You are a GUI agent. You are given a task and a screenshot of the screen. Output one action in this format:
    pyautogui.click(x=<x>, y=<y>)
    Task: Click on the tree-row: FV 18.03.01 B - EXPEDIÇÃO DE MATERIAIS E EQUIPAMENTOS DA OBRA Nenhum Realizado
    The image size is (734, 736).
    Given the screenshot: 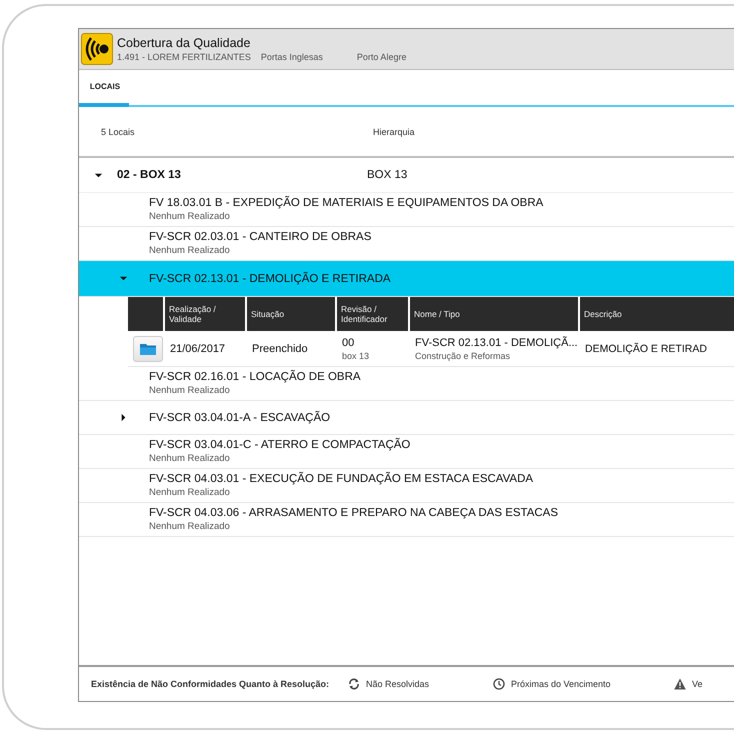 What is the action you would take?
    pyautogui.click(x=406, y=210)
    